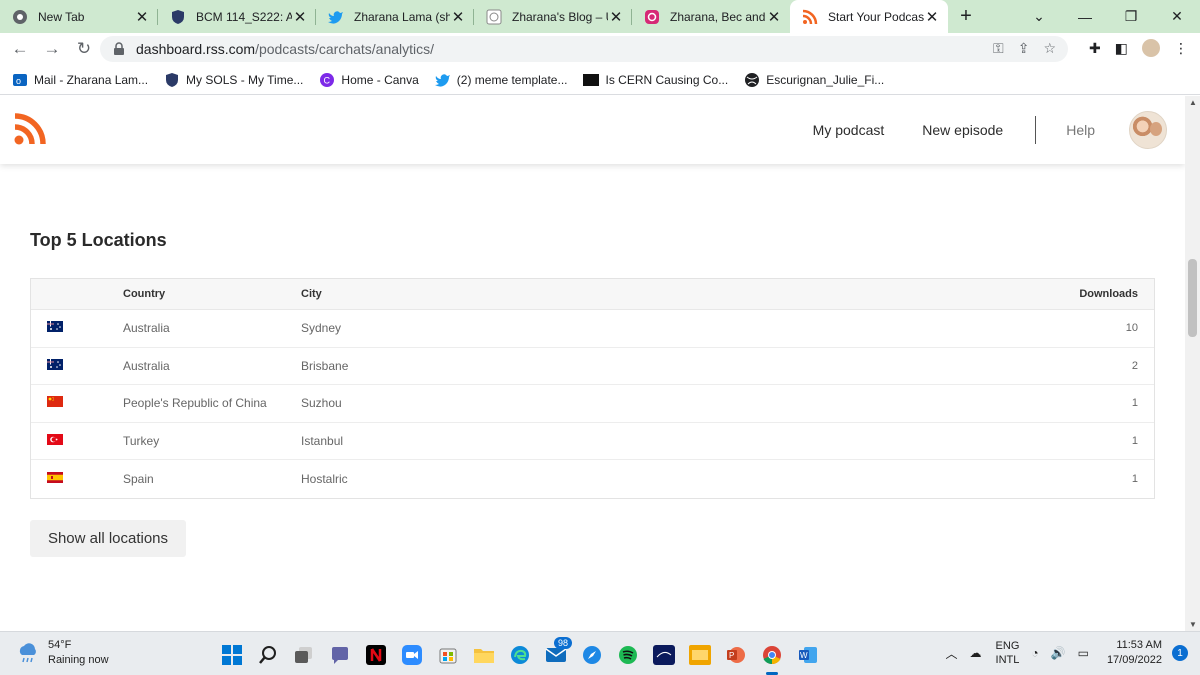 This screenshot has width=1200, height=675. I want to click on clock: 11:53 AM 17/09/2022, so click(1134, 653).